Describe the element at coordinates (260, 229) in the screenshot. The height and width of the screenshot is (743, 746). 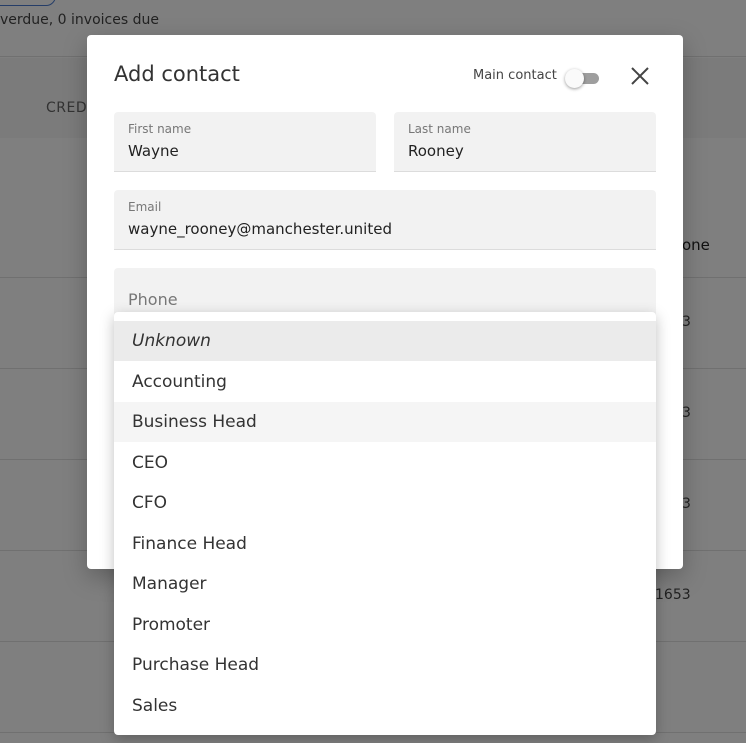
I see `email-value: wayne_rooney@manchester.united` at that location.